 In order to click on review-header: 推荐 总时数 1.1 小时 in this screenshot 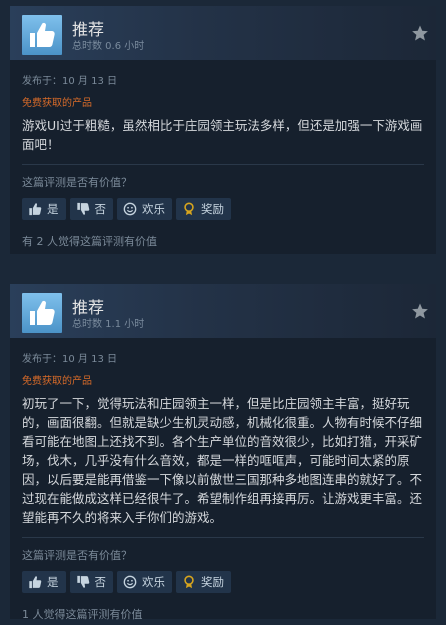, I will do `click(223, 311)`.